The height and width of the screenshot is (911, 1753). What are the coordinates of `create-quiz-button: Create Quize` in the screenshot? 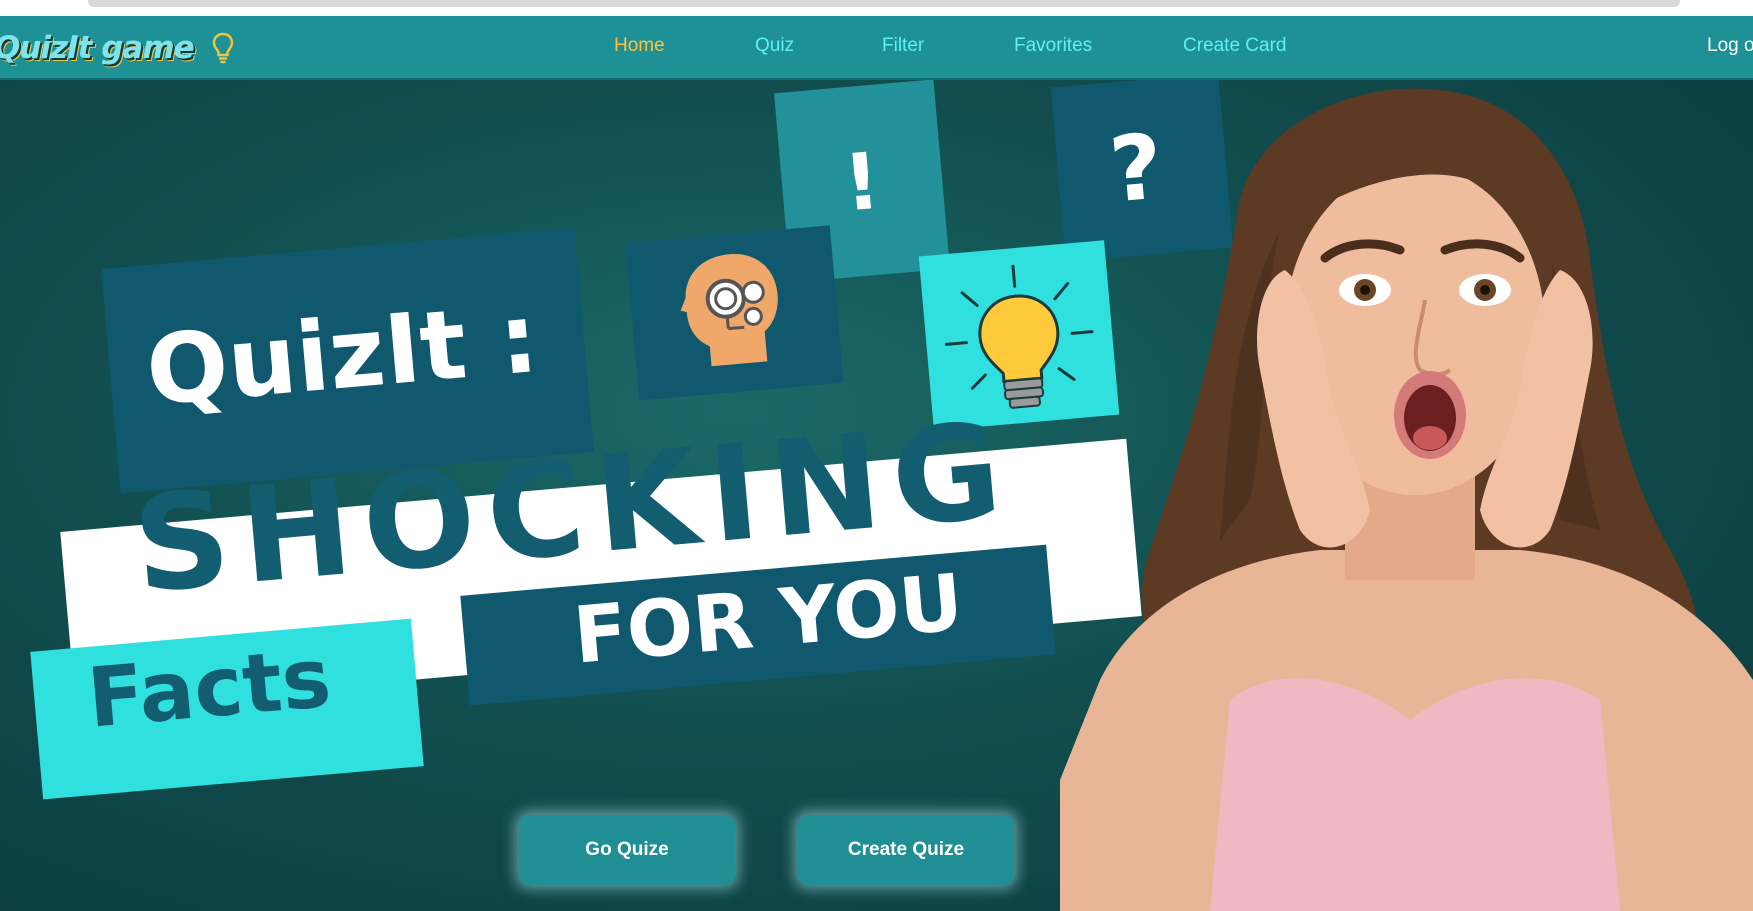 It's located at (906, 850).